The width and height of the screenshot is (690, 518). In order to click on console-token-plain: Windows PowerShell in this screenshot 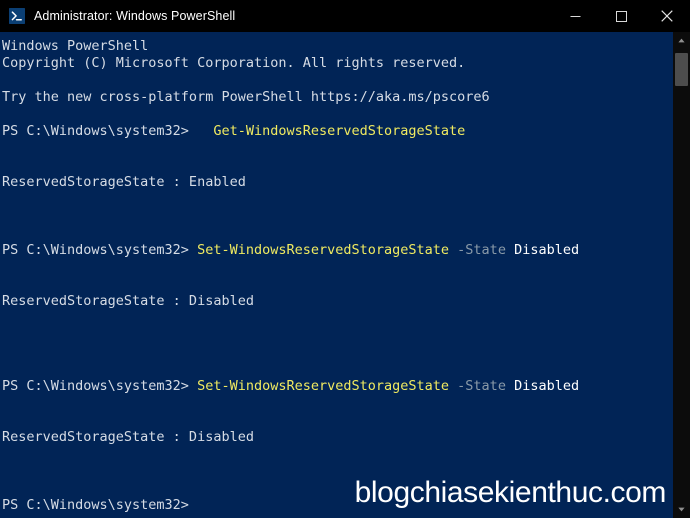, I will do `click(75, 46)`.